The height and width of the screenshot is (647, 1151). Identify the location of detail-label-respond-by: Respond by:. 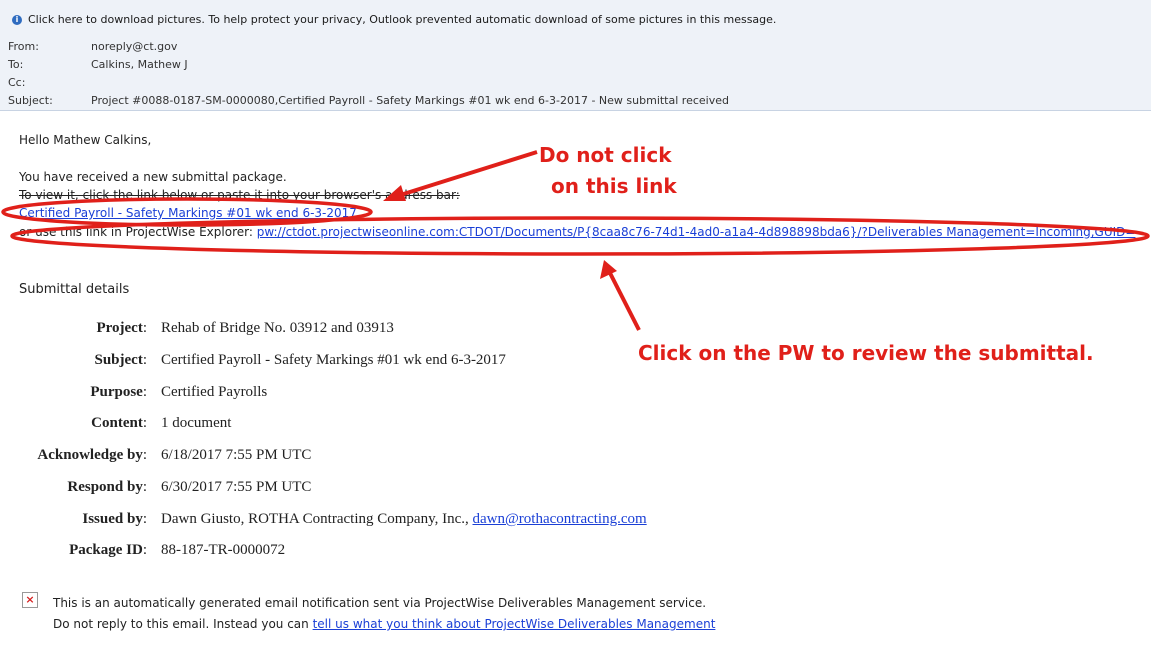
(107, 487).